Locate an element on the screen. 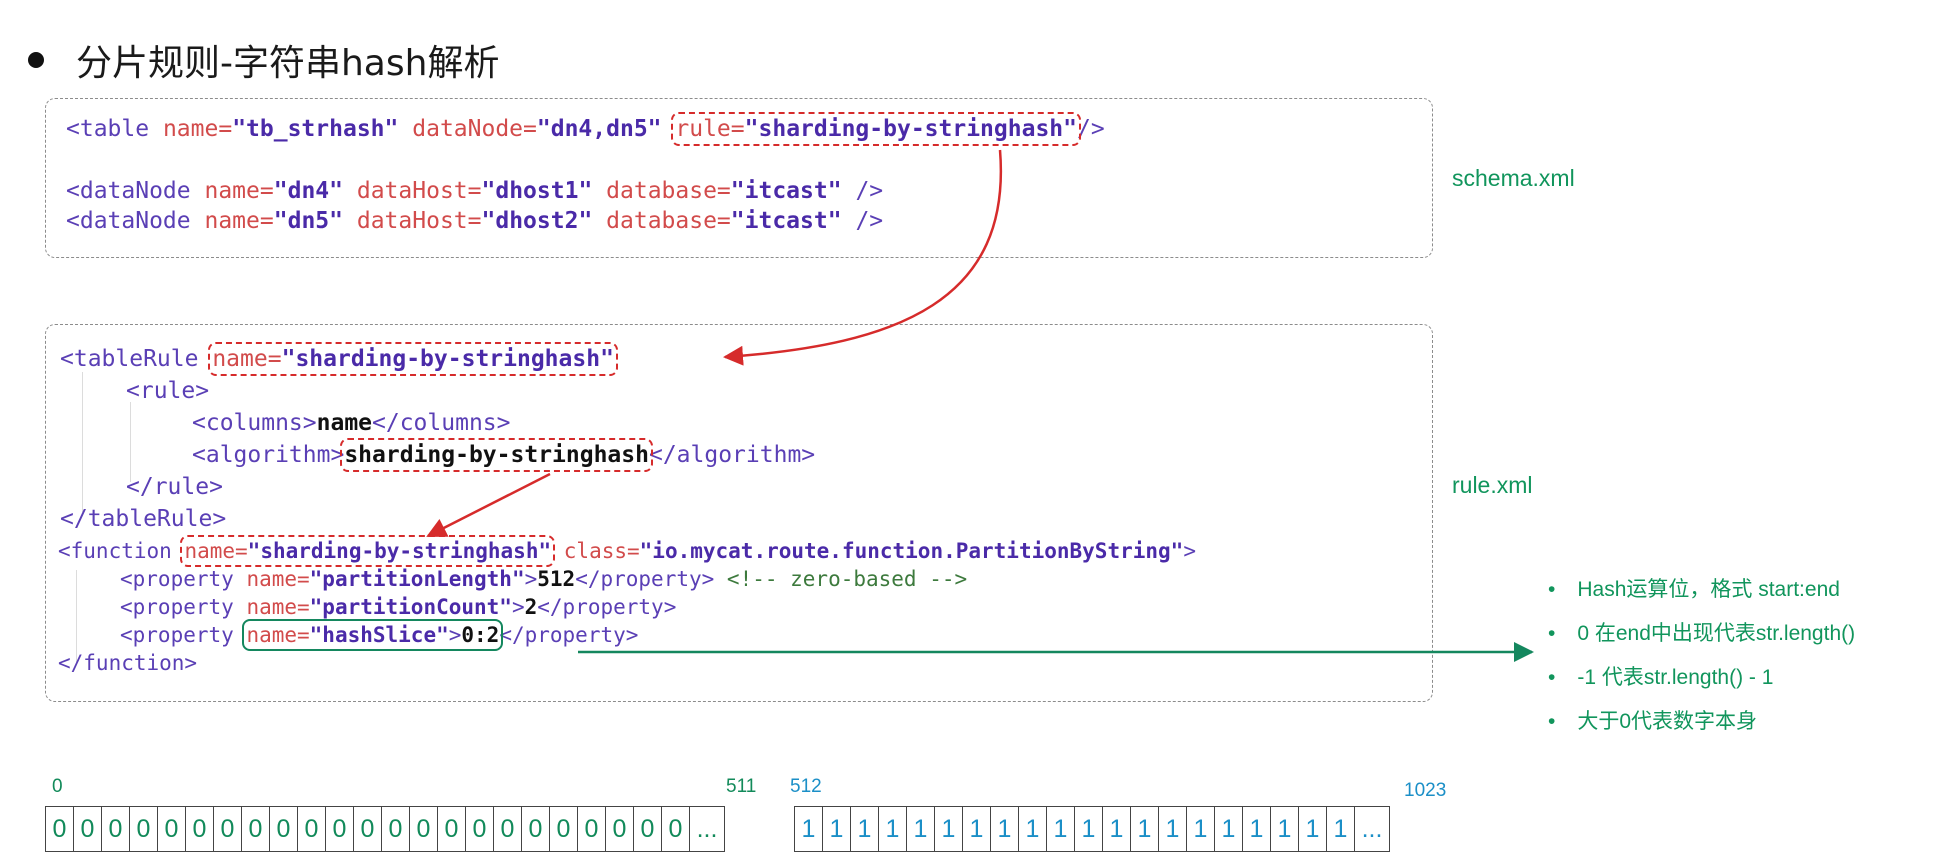 This screenshot has width=1946, height=862. arrow-rule-to-tablerule is located at coordinates (863, 257).